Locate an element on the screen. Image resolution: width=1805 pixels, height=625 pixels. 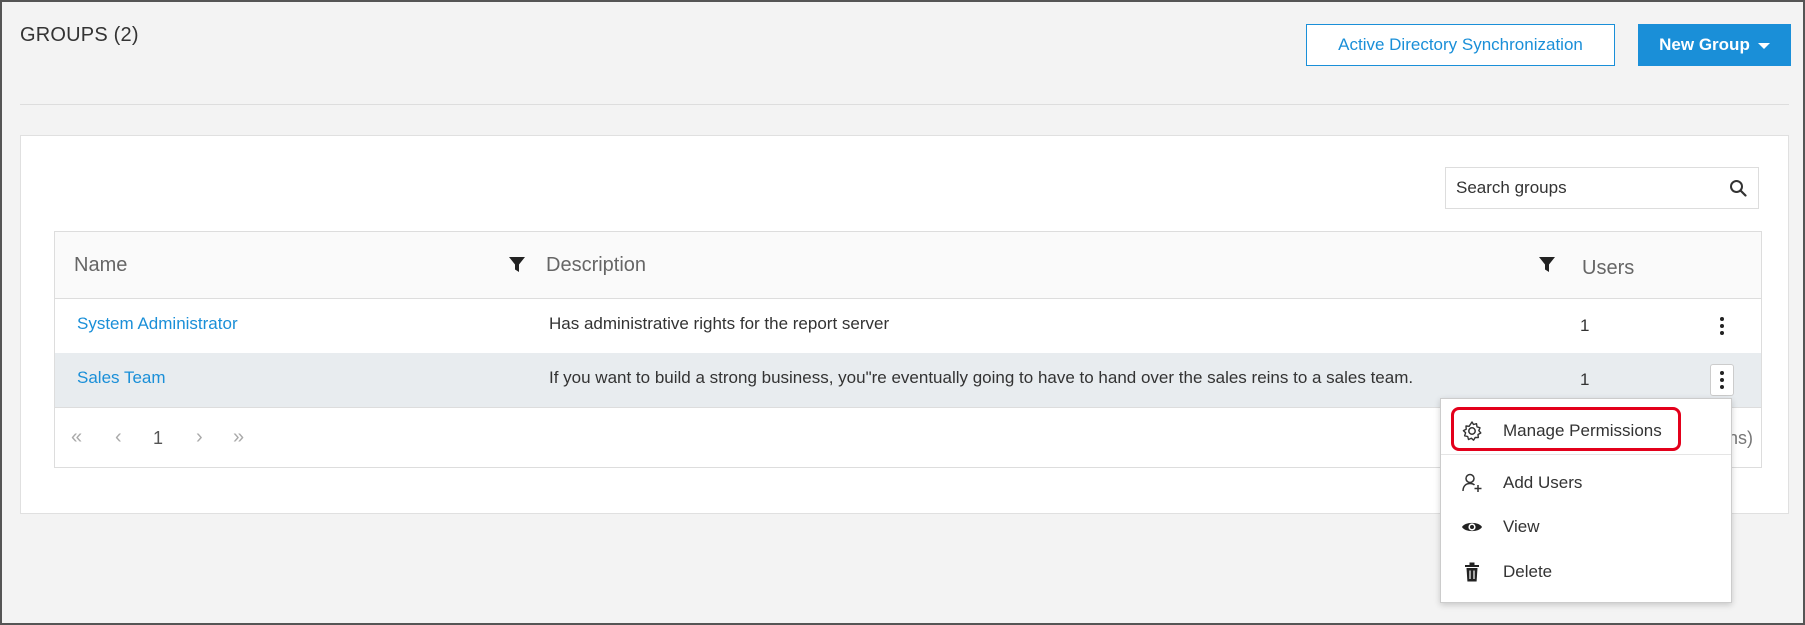
current-page-number: 1 is located at coordinates (158, 438).